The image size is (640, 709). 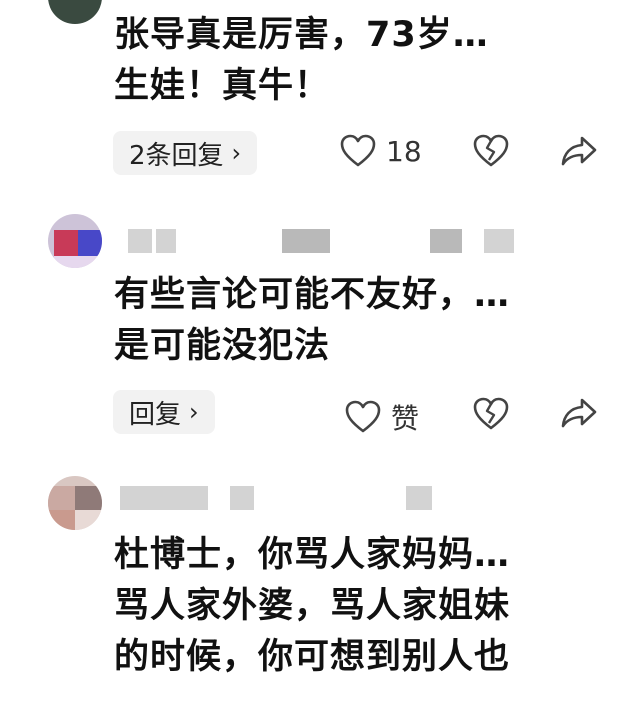 What do you see at coordinates (176, 155) in the screenshot?
I see `reply-label: 2条回复` at bounding box center [176, 155].